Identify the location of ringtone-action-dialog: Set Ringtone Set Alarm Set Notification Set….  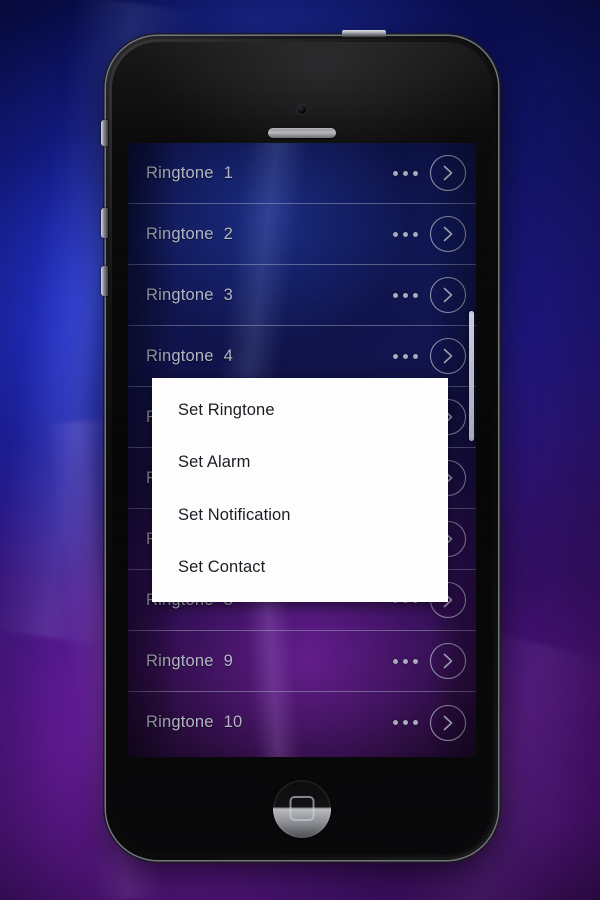
(300, 490).